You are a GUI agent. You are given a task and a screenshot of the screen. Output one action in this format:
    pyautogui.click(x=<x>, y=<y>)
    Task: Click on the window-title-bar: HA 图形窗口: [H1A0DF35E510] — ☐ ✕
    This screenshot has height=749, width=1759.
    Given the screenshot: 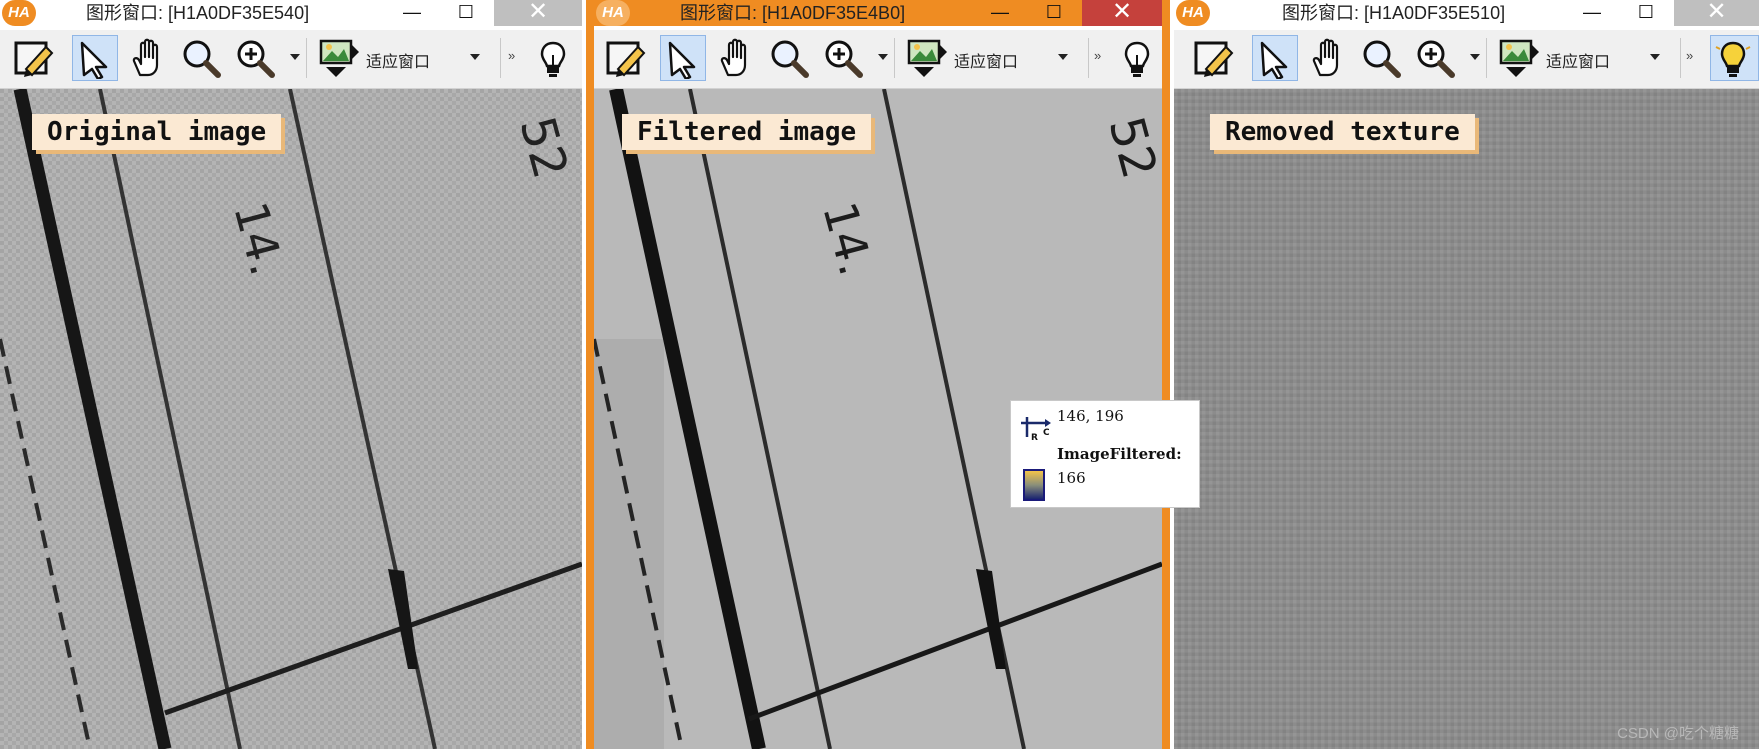 What is the action you would take?
    pyautogui.click(x=1466, y=13)
    